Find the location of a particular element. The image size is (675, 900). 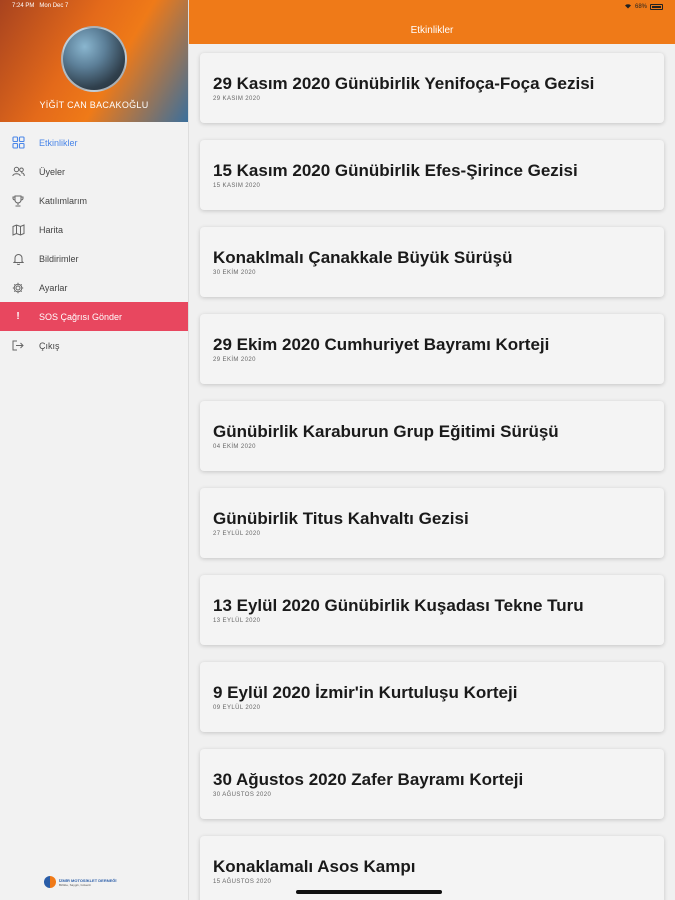

sidebar-item-label: Harita is located at coordinates (51, 229).